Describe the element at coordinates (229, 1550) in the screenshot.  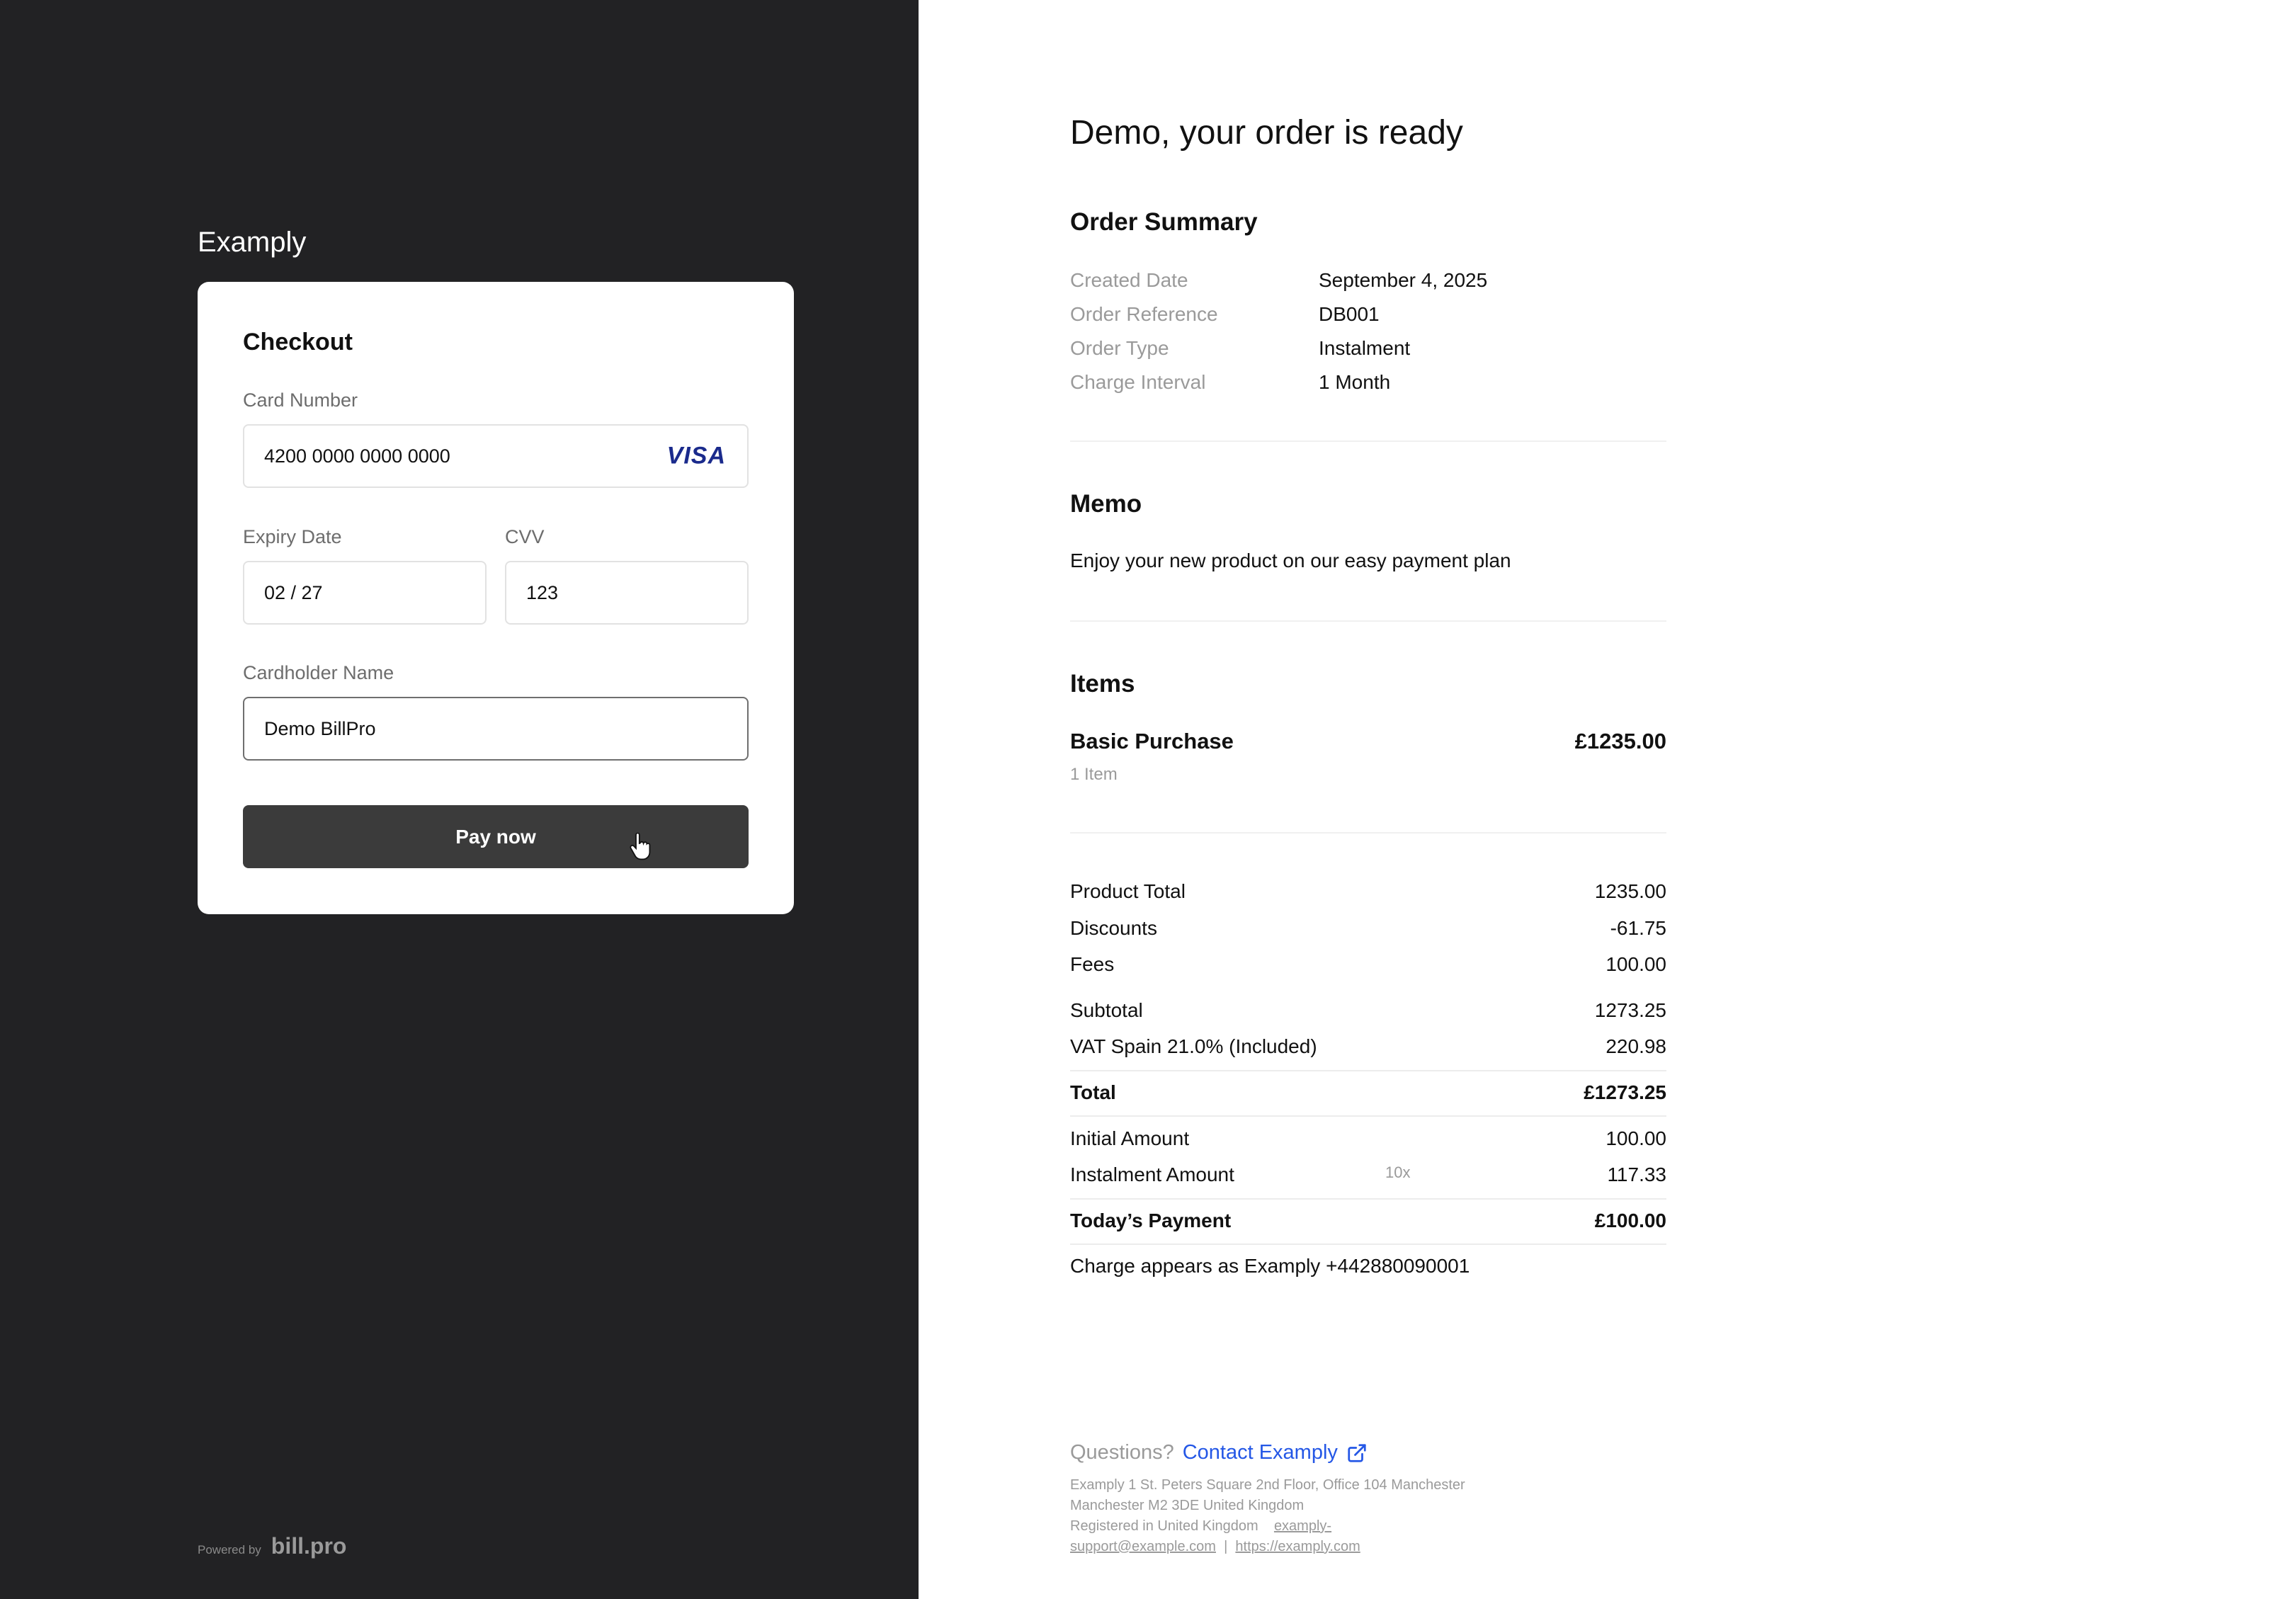
I see `powered-by-text: Powered by` at that location.